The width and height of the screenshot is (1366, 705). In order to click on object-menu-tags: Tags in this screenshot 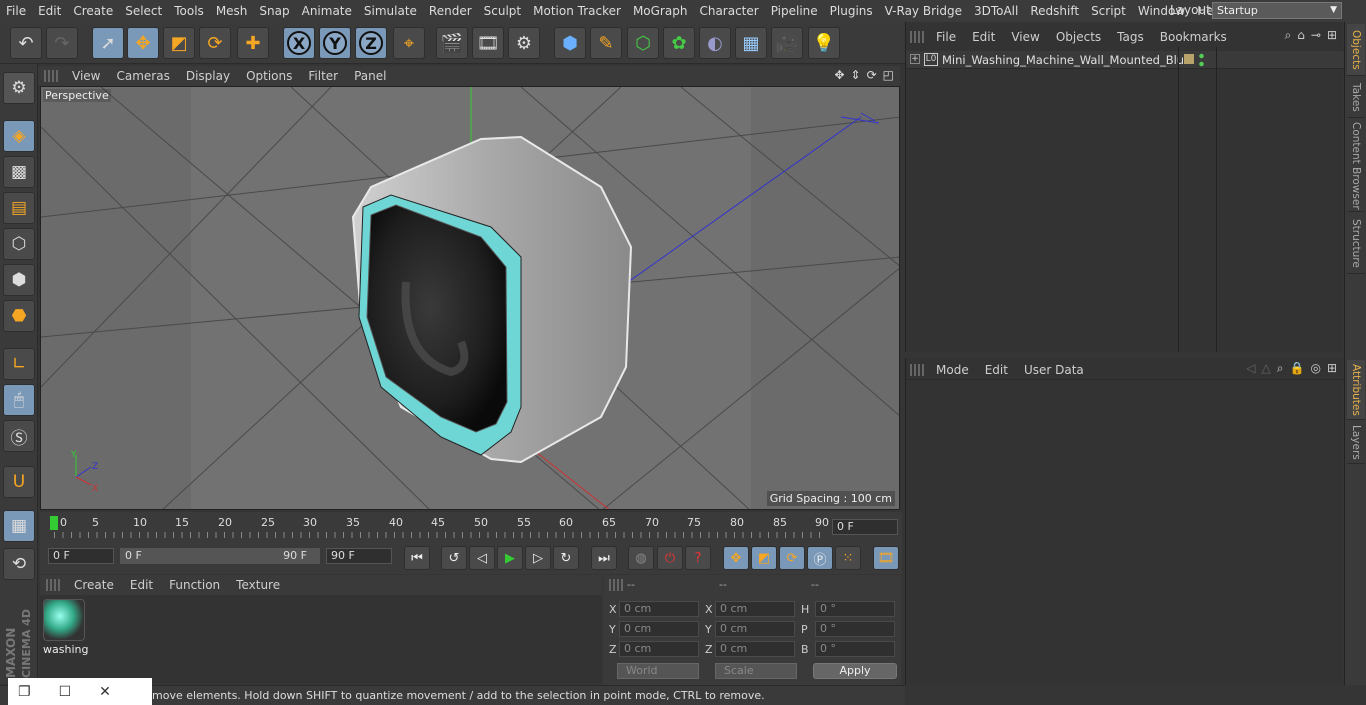, I will do `click(1130, 37)`.